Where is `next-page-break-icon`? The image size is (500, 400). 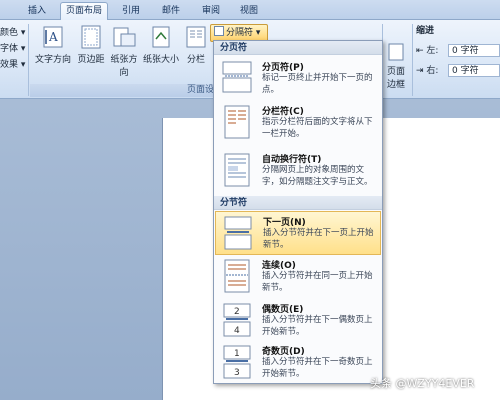 next-page-break-icon is located at coordinates (238, 233).